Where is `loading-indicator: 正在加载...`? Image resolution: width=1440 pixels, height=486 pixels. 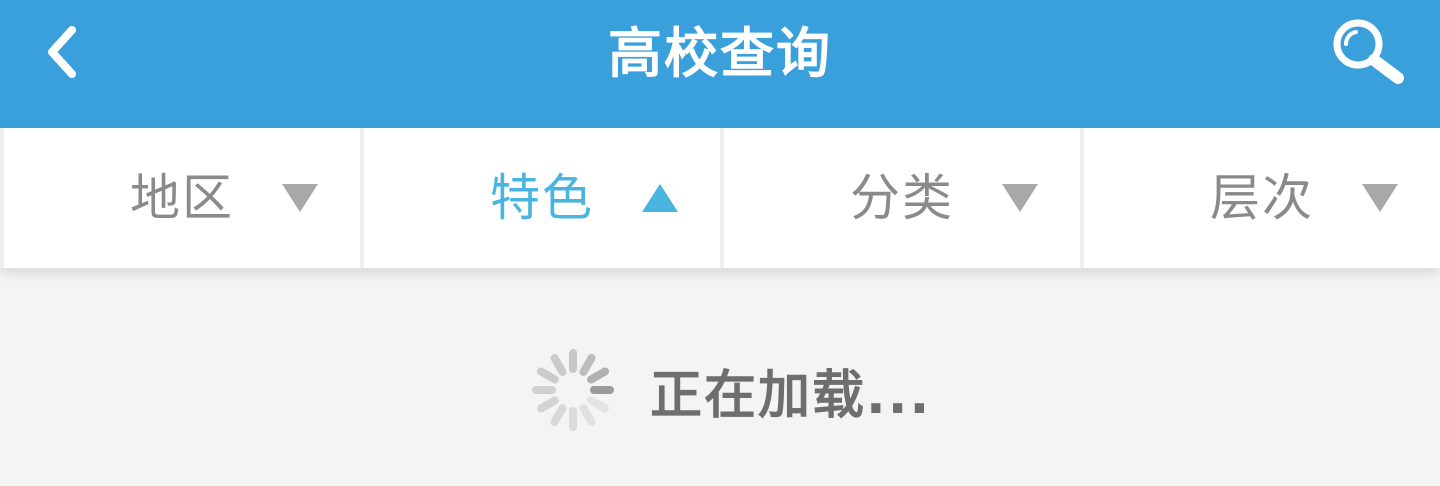 loading-indicator: 正在加载... is located at coordinates (730, 390).